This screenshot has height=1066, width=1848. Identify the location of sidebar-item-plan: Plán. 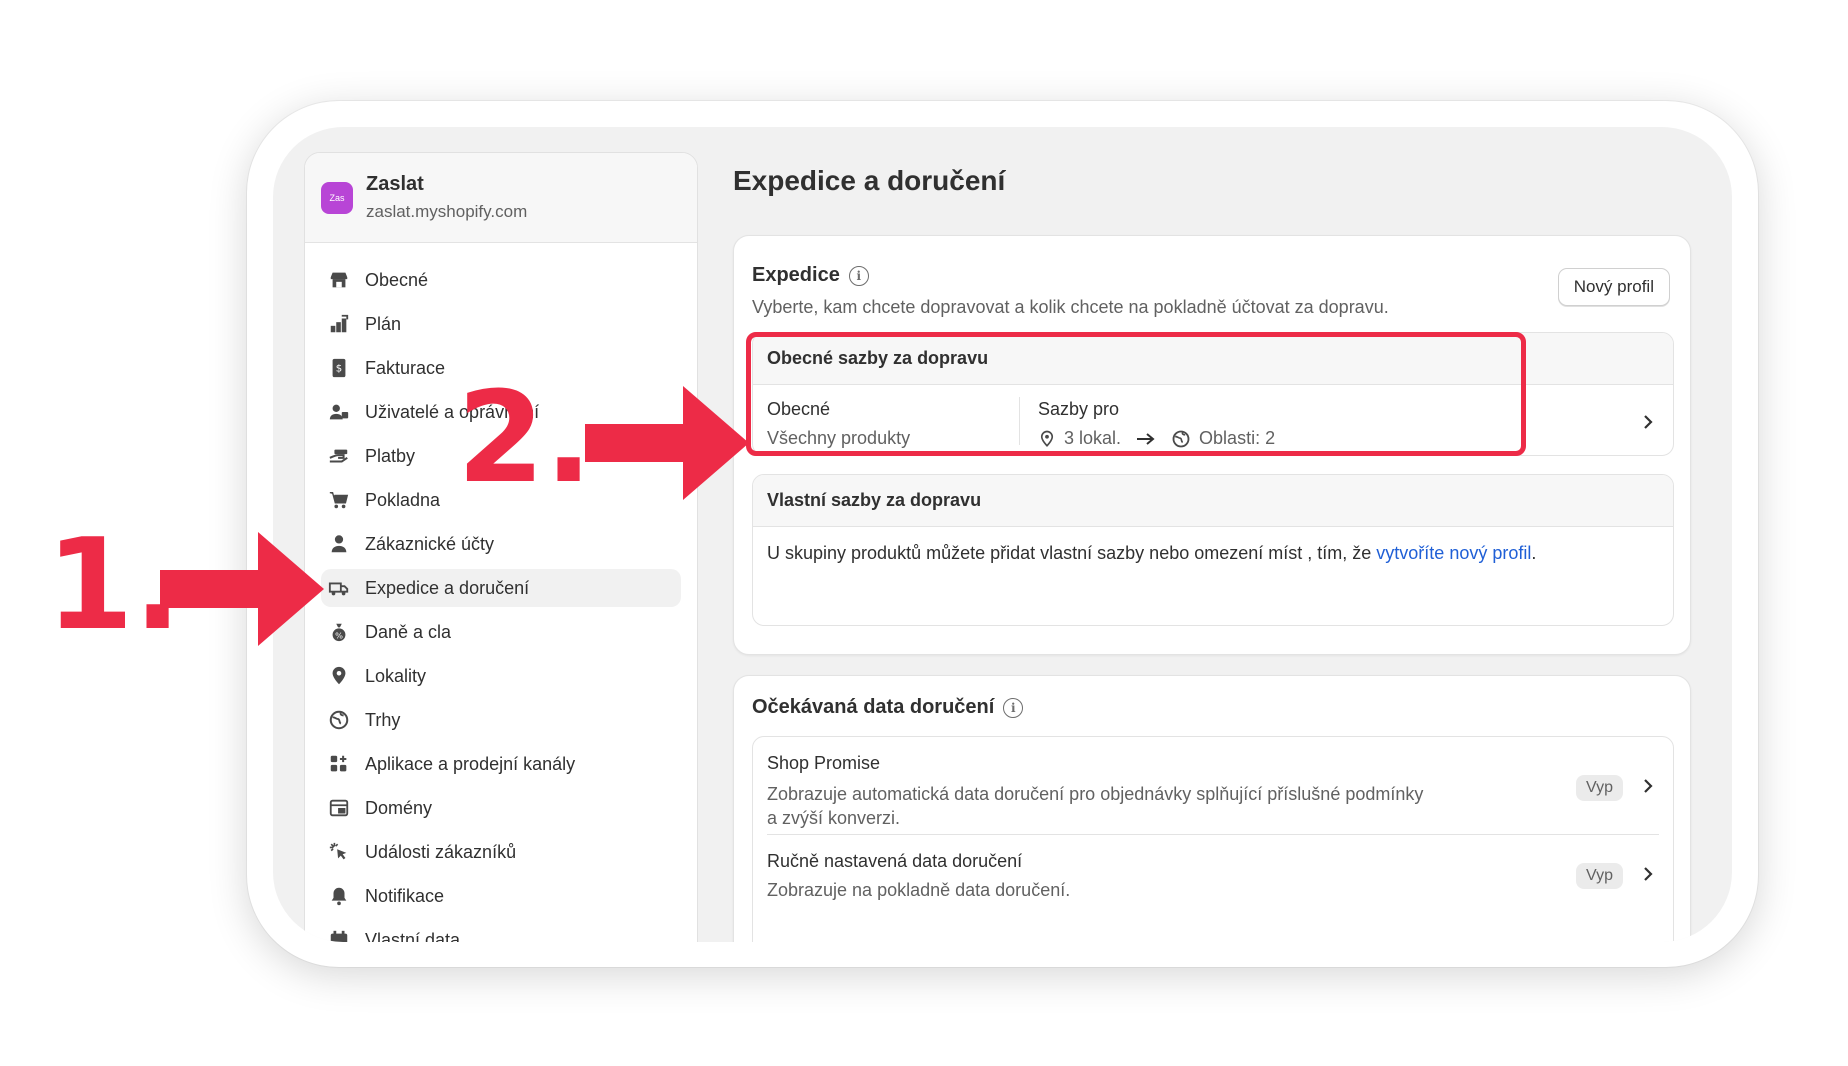
(501, 324).